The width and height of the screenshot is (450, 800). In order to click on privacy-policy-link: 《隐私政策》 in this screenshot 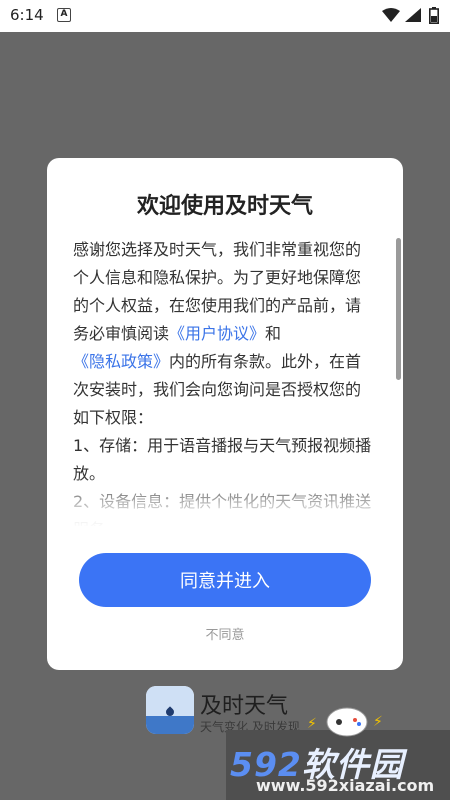, I will do `click(121, 361)`.